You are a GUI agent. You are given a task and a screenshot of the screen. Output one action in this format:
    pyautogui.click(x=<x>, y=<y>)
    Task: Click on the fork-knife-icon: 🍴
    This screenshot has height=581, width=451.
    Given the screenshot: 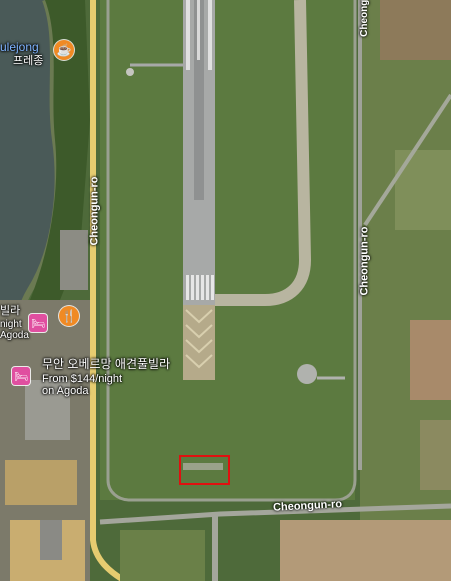 What is the action you would take?
    pyautogui.click(x=69, y=316)
    